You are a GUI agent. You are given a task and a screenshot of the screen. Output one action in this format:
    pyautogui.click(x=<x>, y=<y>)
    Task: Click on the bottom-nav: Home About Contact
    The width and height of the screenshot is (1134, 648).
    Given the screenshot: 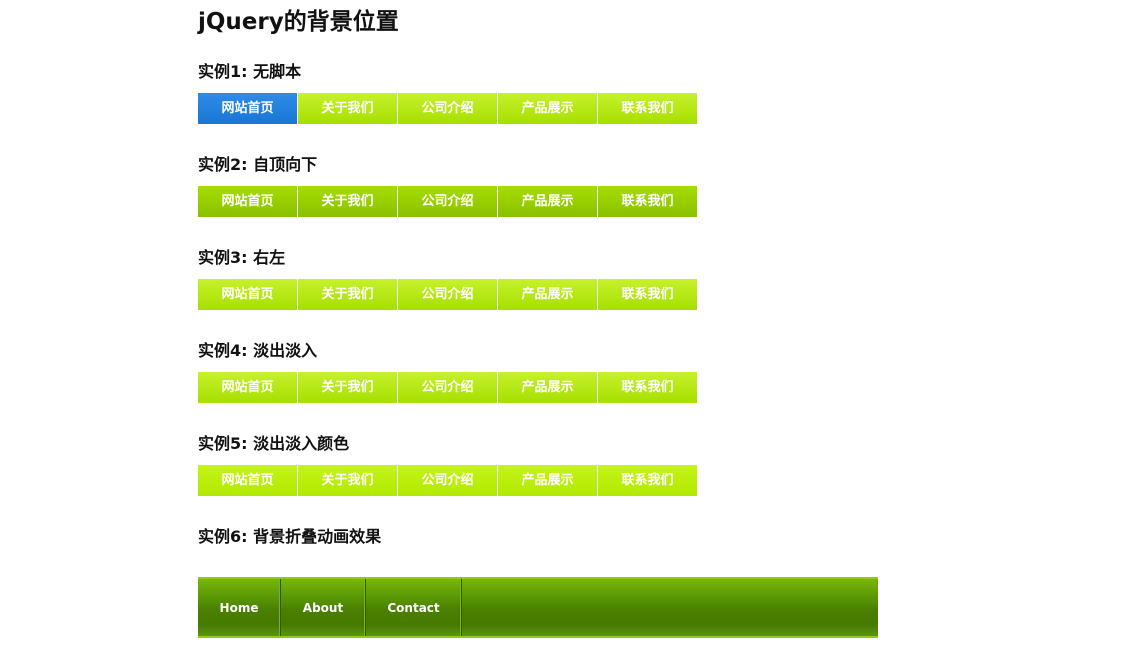 What is the action you would take?
    pyautogui.click(x=538, y=607)
    